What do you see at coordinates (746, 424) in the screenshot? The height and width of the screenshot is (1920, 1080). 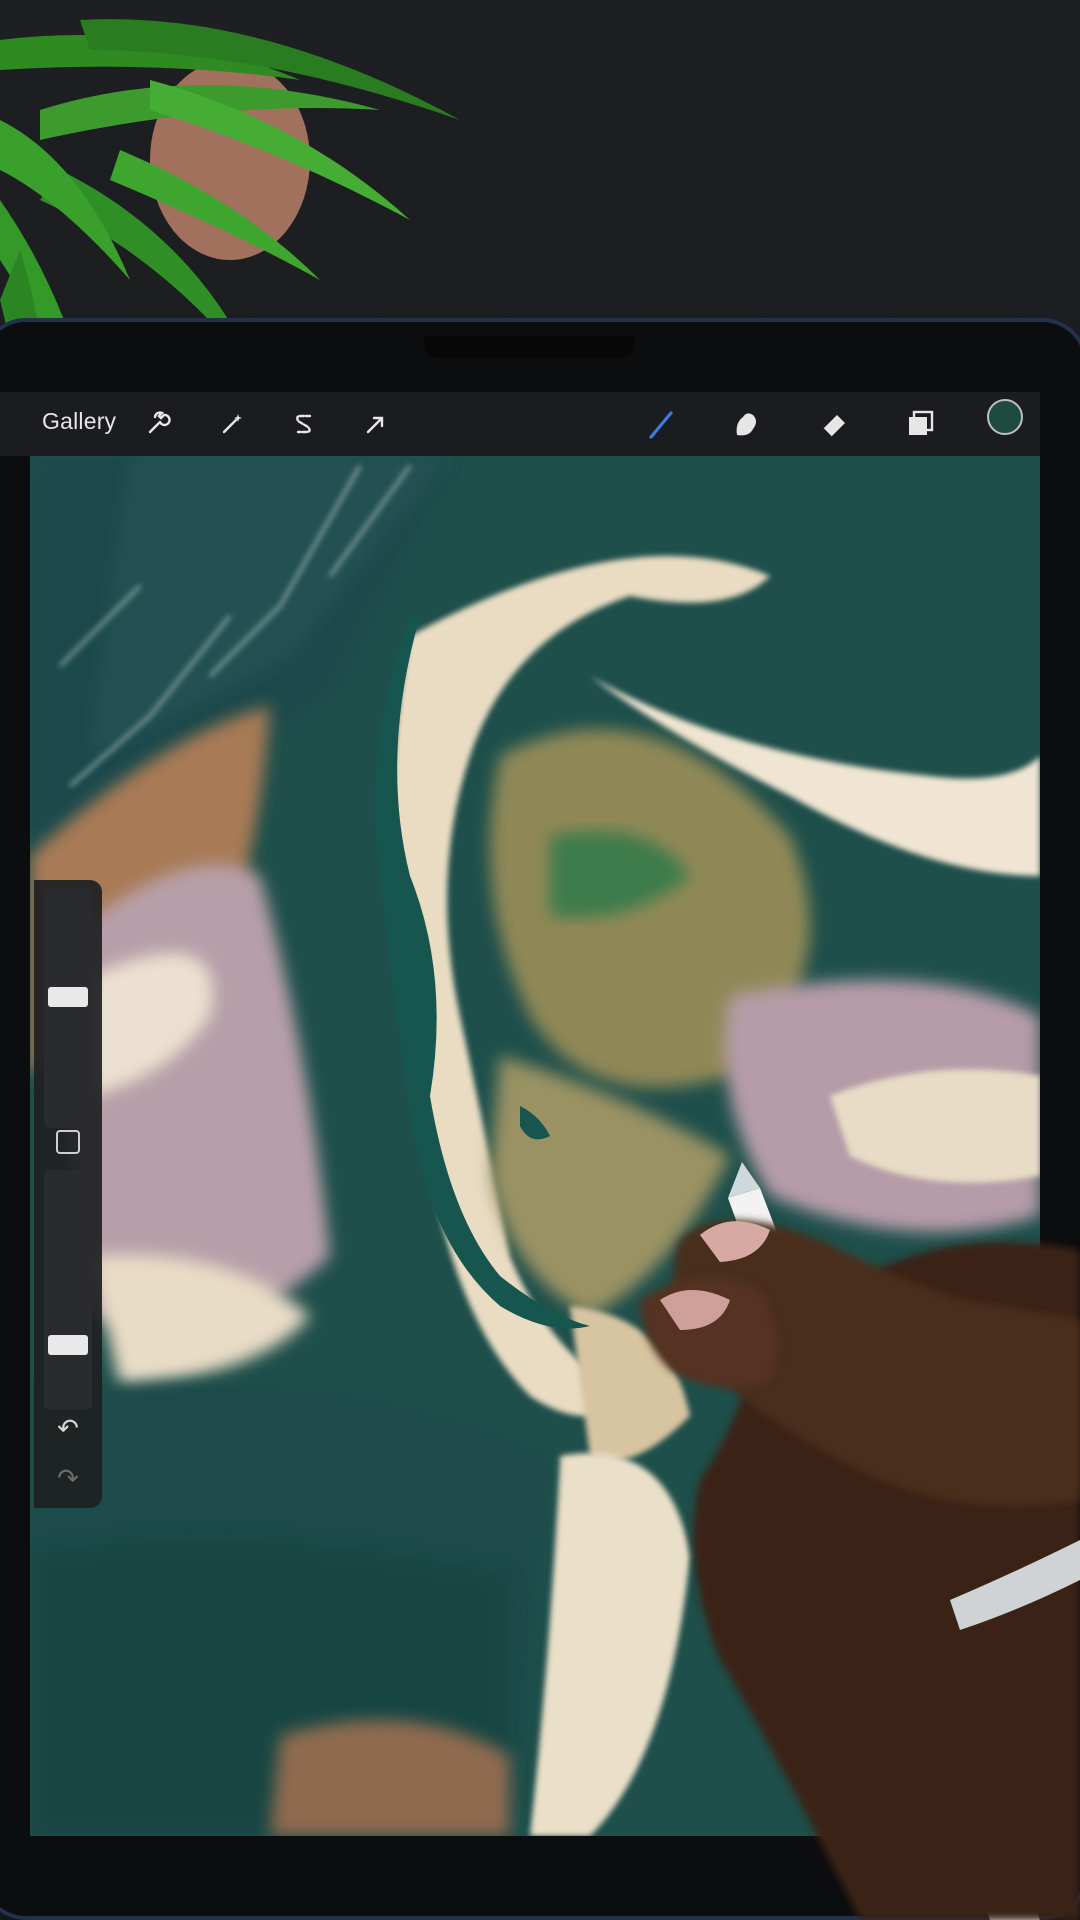 I see `smudge-finger-icon` at bounding box center [746, 424].